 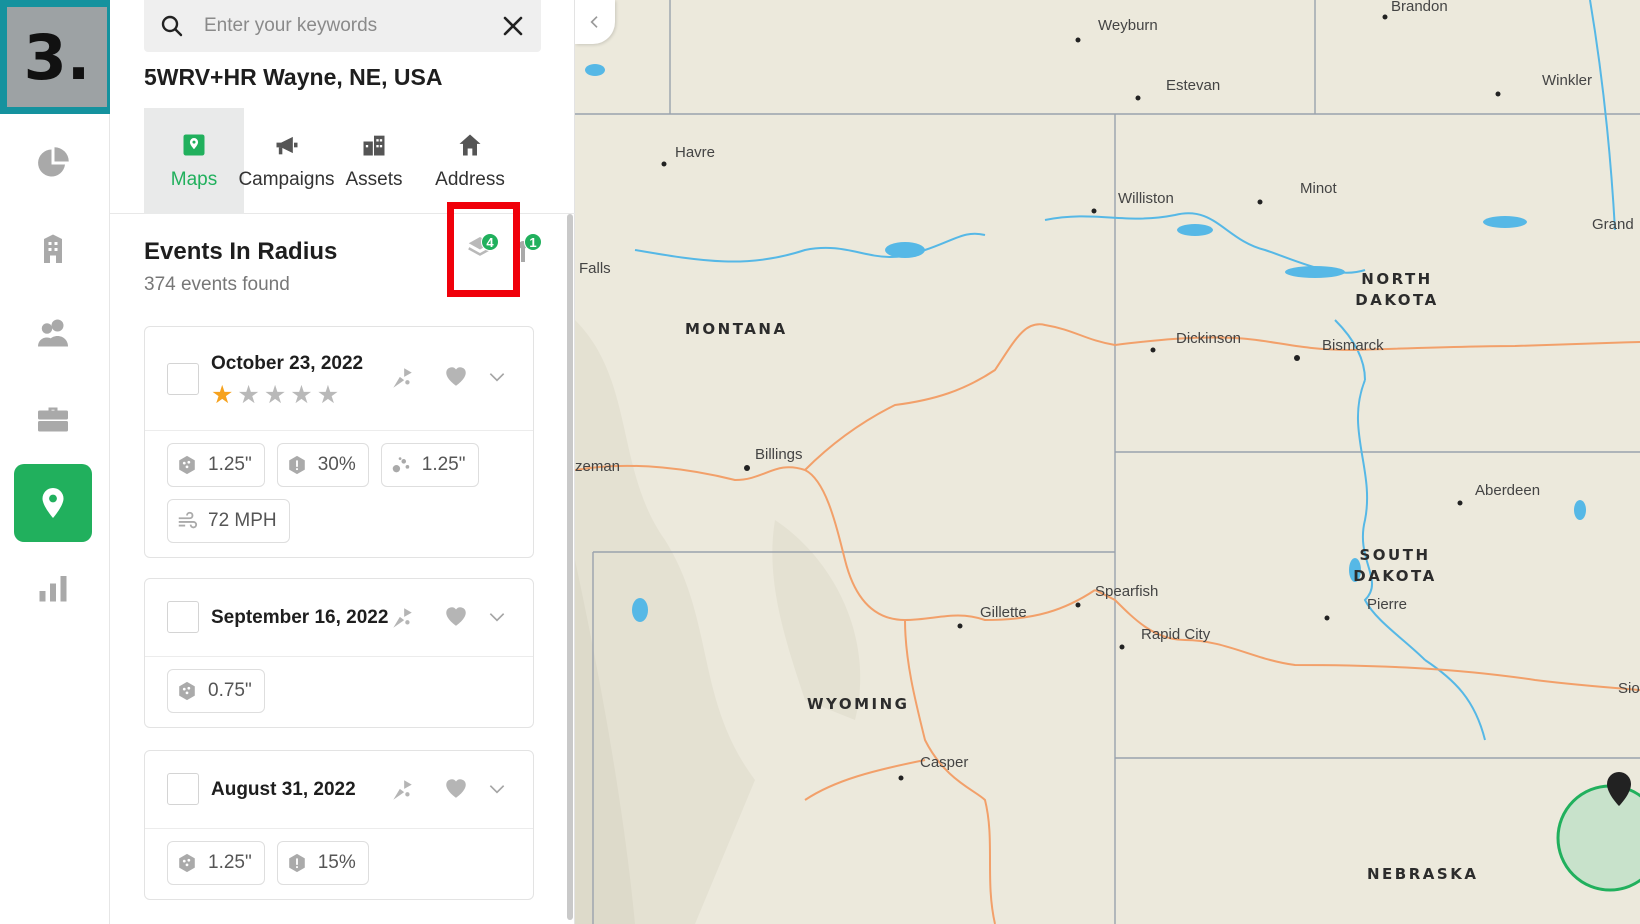 I want to click on tab-campaigns: Campaigns, so click(x=286, y=161).